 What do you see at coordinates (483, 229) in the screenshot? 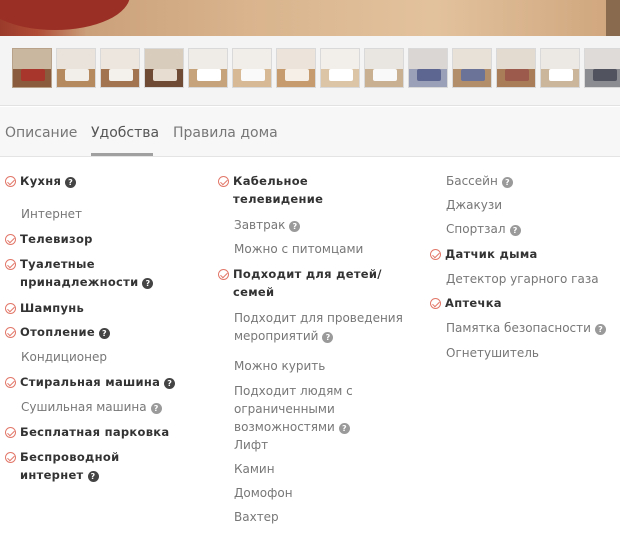
I see `amenity-label: Спортзал?` at bounding box center [483, 229].